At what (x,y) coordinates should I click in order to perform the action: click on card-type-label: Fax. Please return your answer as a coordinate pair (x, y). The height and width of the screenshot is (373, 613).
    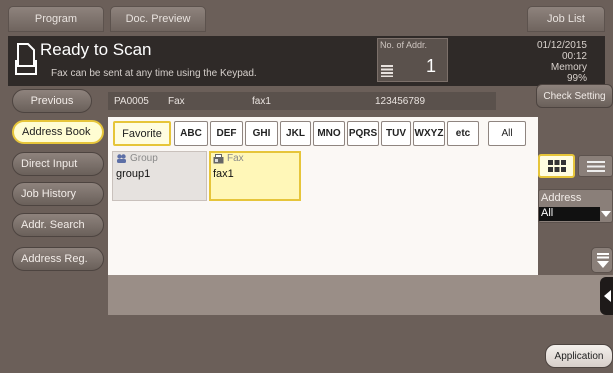
    Looking at the image, I should click on (235, 158).